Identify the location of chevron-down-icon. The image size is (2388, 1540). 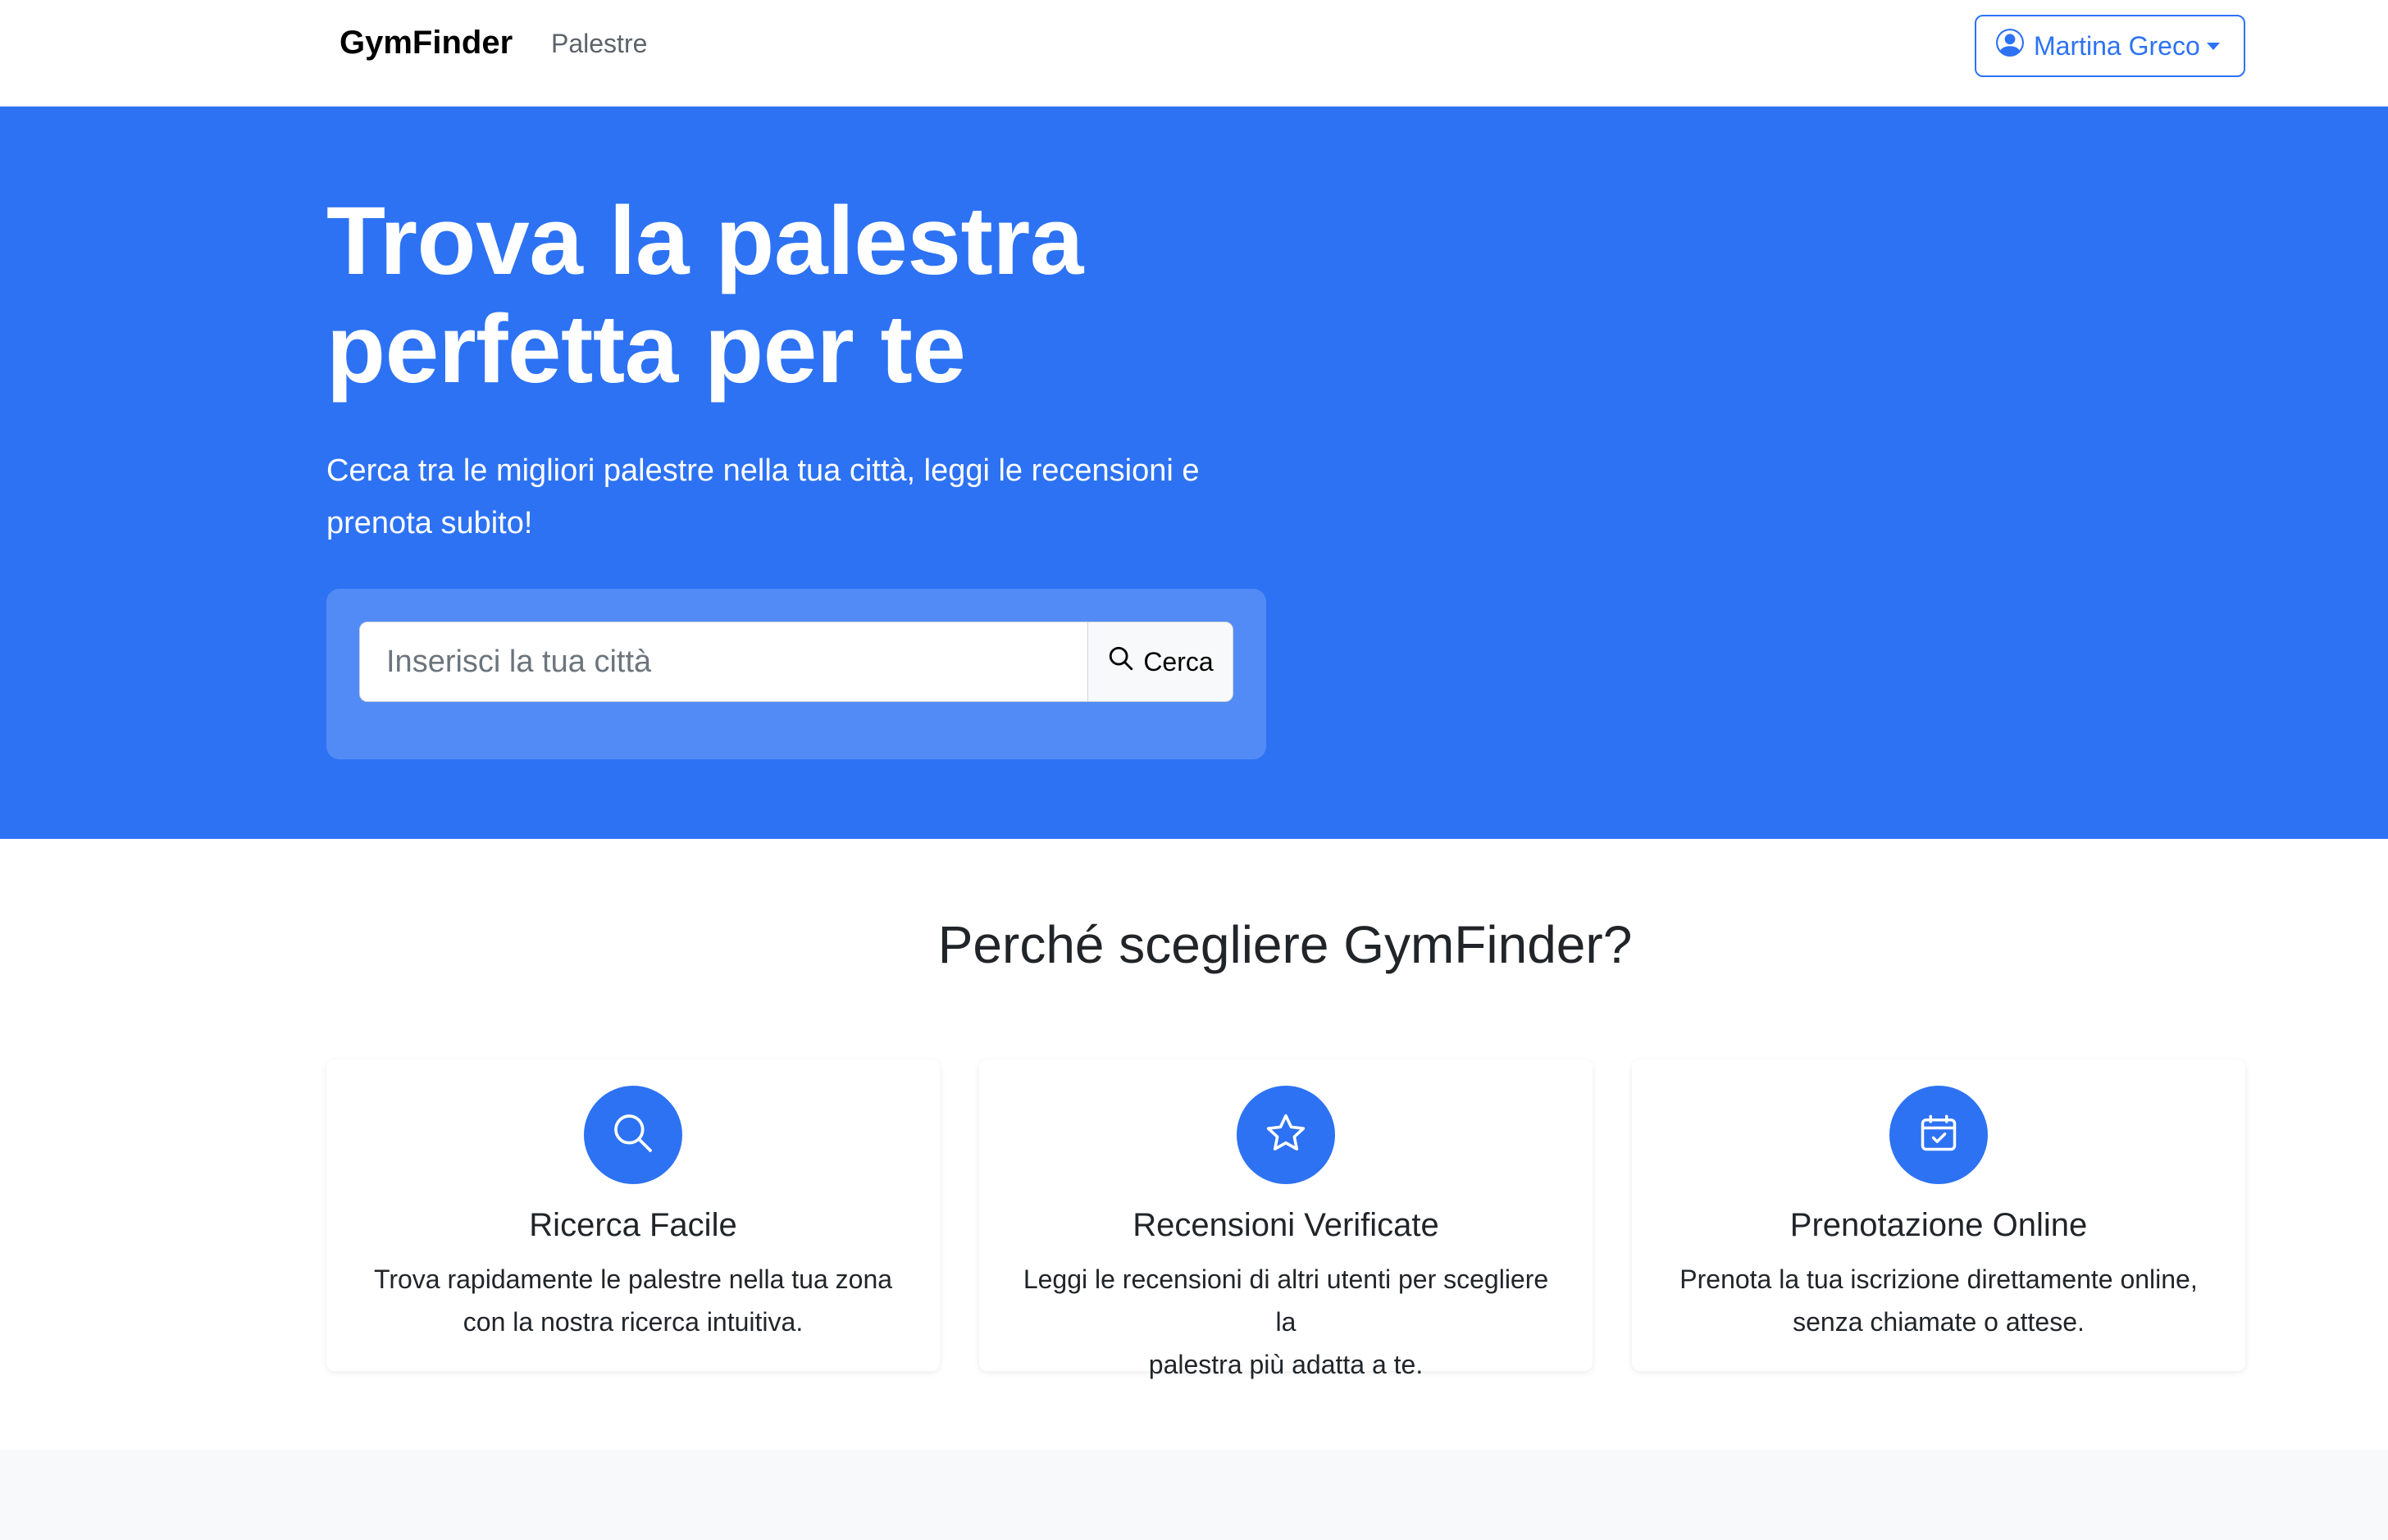
(2213, 46).